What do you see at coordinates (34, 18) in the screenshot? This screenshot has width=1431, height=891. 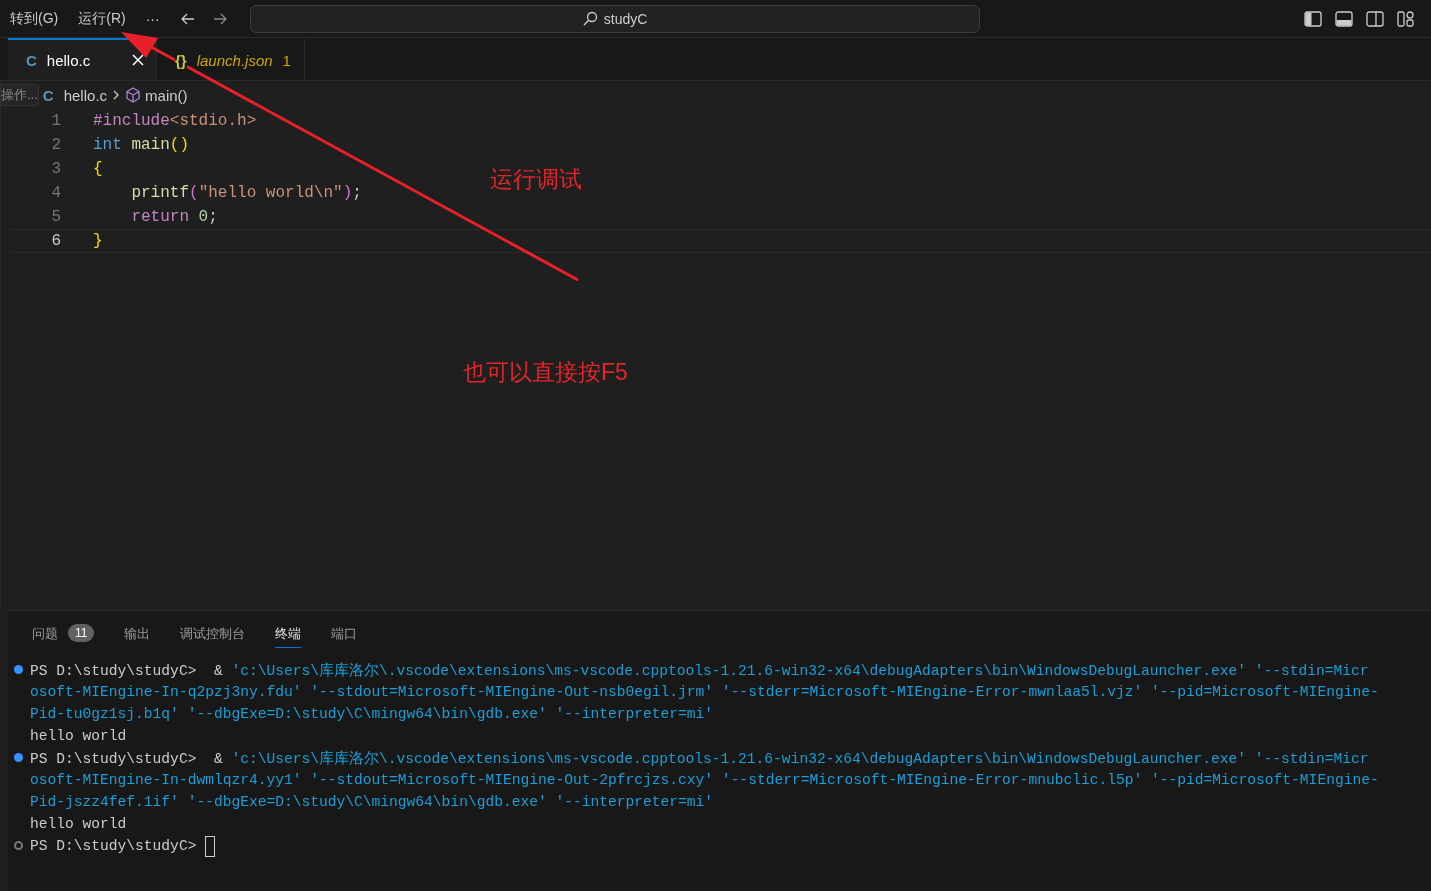 I see `menu-item: 转到(G)` at bounding box center [34, 18].